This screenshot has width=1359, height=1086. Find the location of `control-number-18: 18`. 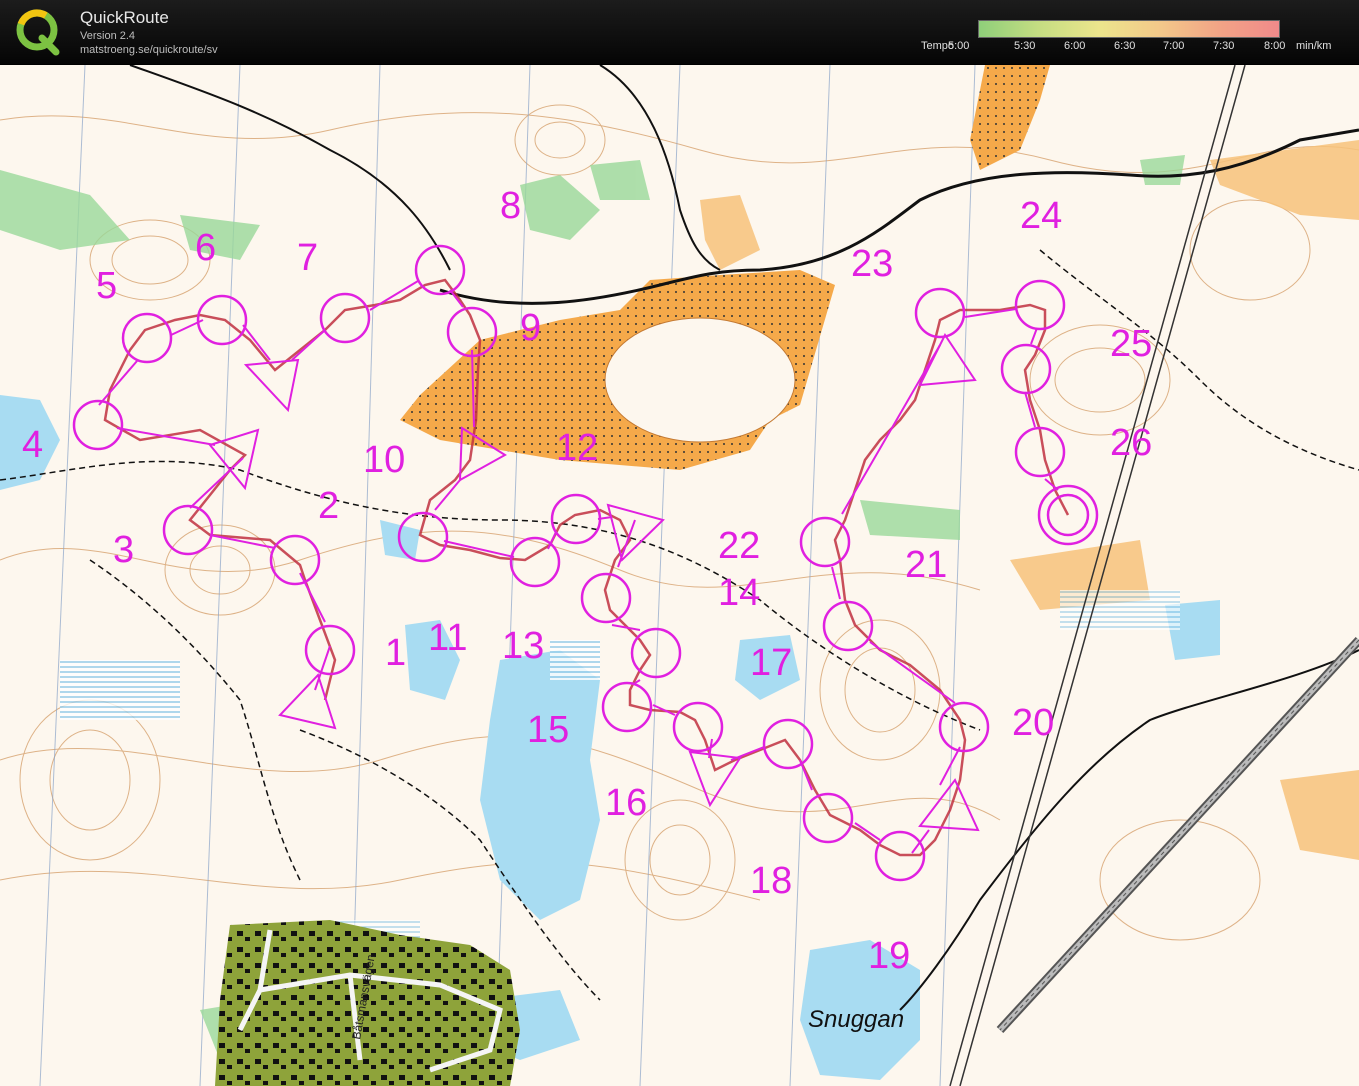

control-number-18: 18 is located at coordinates (771, 881).